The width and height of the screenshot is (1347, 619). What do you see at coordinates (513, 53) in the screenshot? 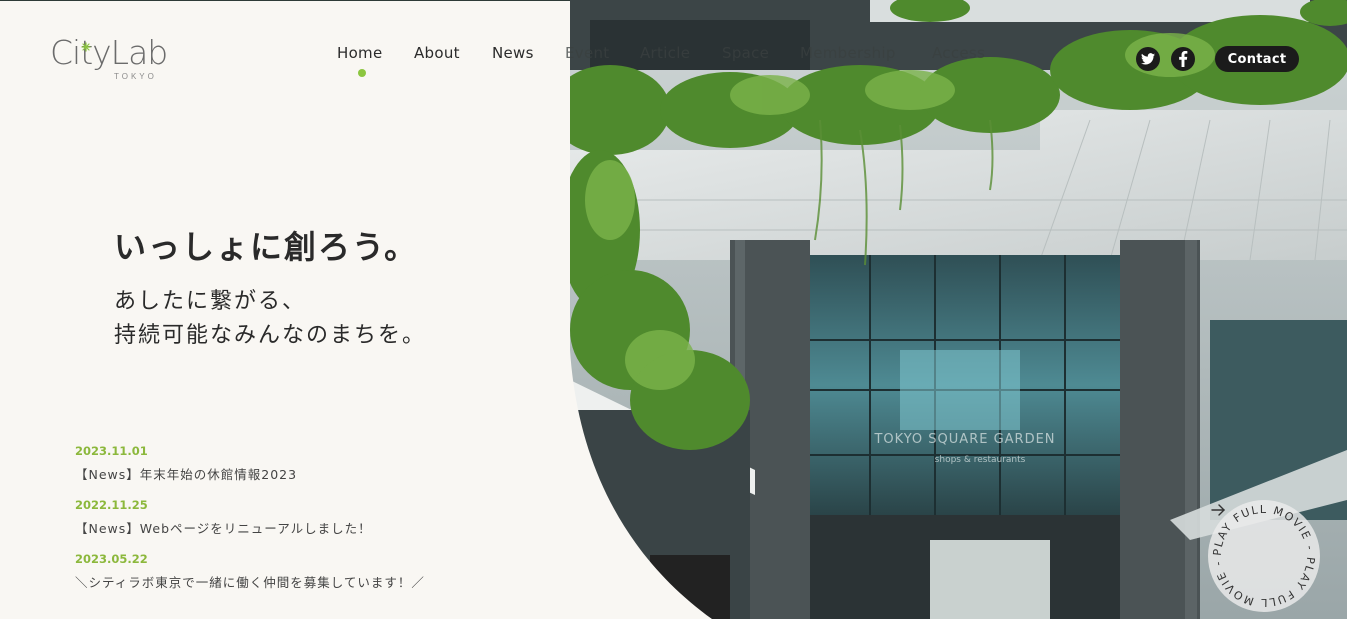
I see `nav-news: News` at bounding box center [513, 53].